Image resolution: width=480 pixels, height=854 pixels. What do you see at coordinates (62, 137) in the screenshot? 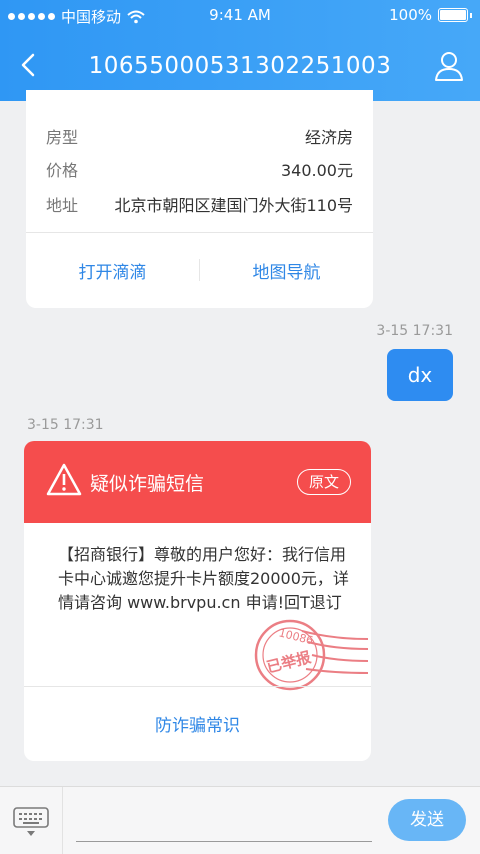
I see `info-key: 房型` at bounding box center [62, 137].